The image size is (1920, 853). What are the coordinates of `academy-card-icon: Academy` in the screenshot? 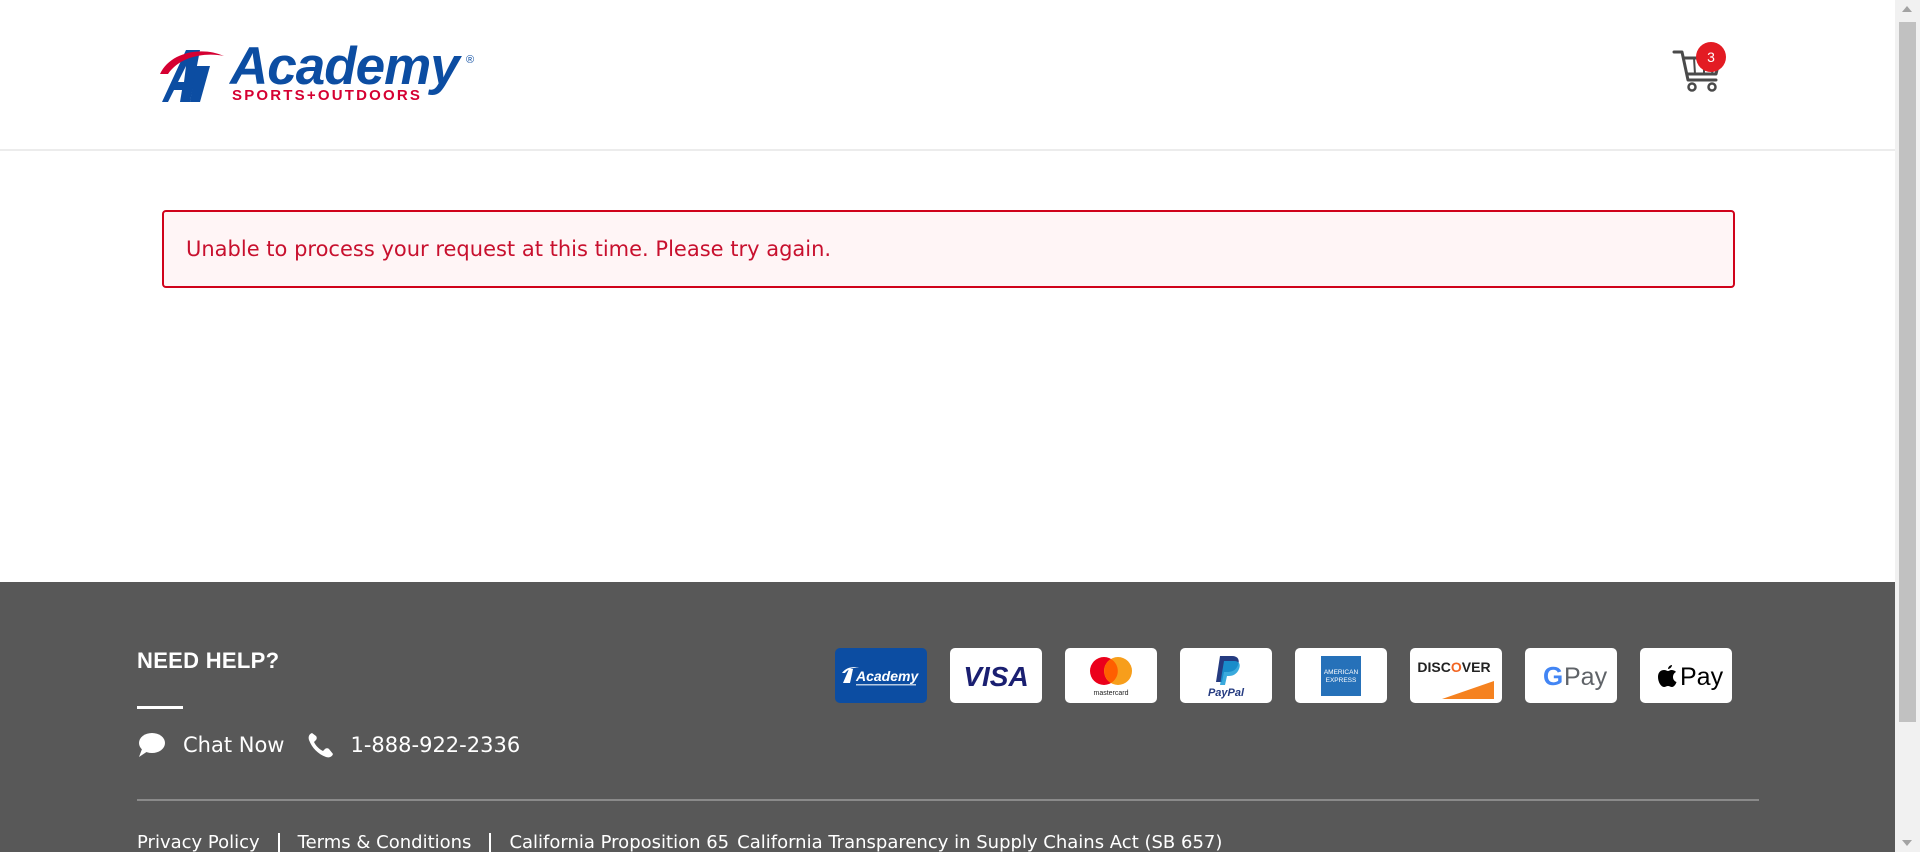 It's located at (881, 675).